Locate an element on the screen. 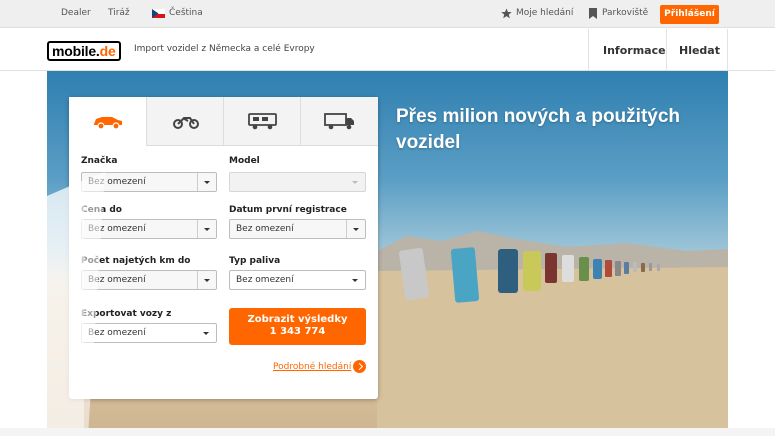 The height and width of the screenshot is (436, 775). registration-select-value: Bez omezení is located at coordinates (265, 229).